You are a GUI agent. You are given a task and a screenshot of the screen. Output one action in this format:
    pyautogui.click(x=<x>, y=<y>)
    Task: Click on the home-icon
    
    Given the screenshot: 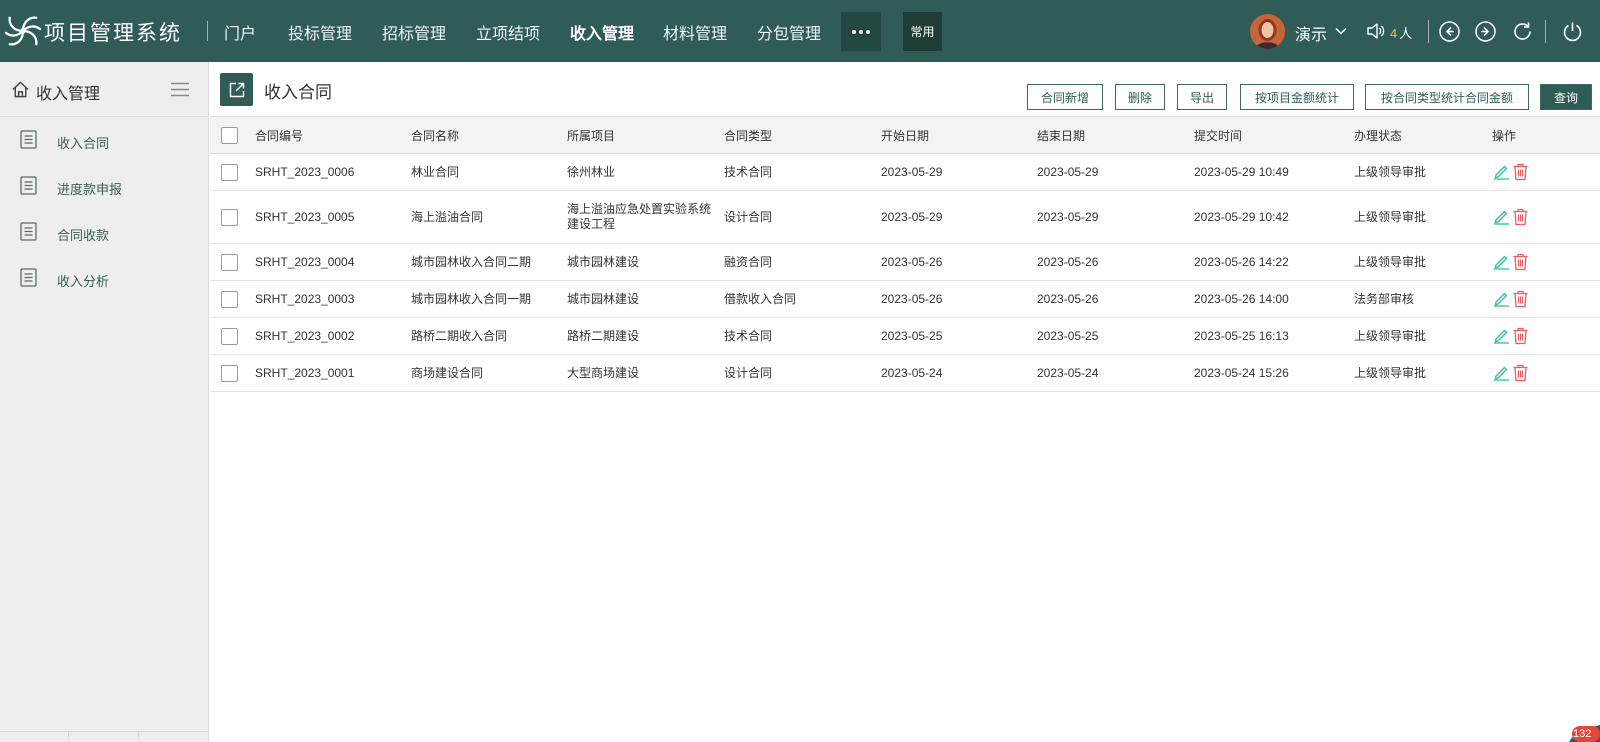 What is the action you would take?
    pyautogui.click(x=20, y=89)
    